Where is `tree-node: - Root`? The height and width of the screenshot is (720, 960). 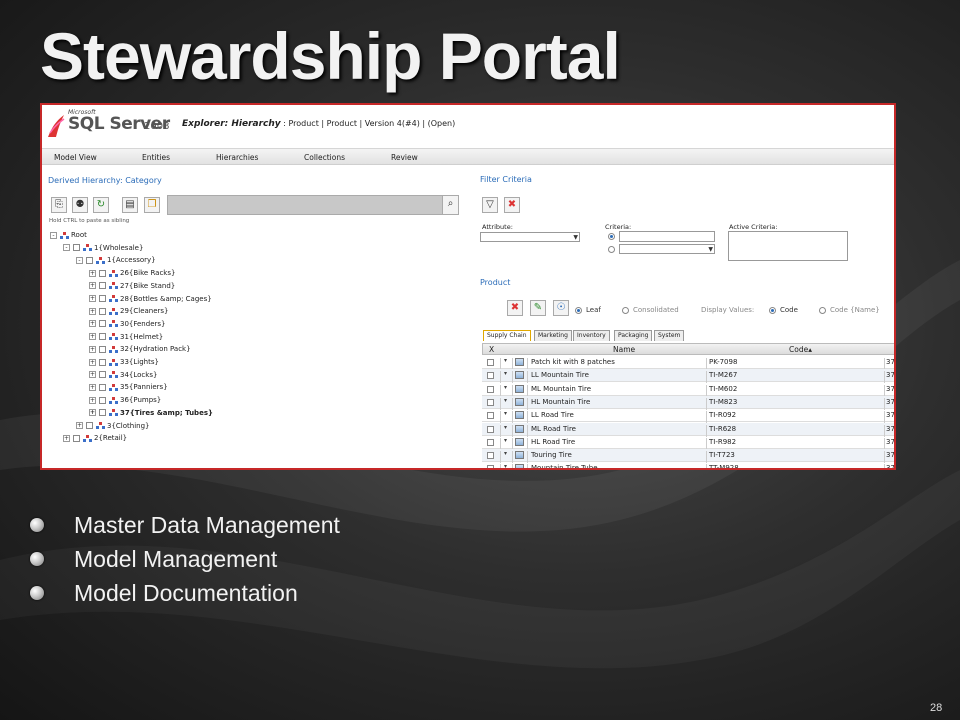
tree-node: - Root is located at coordinates (68, 235).